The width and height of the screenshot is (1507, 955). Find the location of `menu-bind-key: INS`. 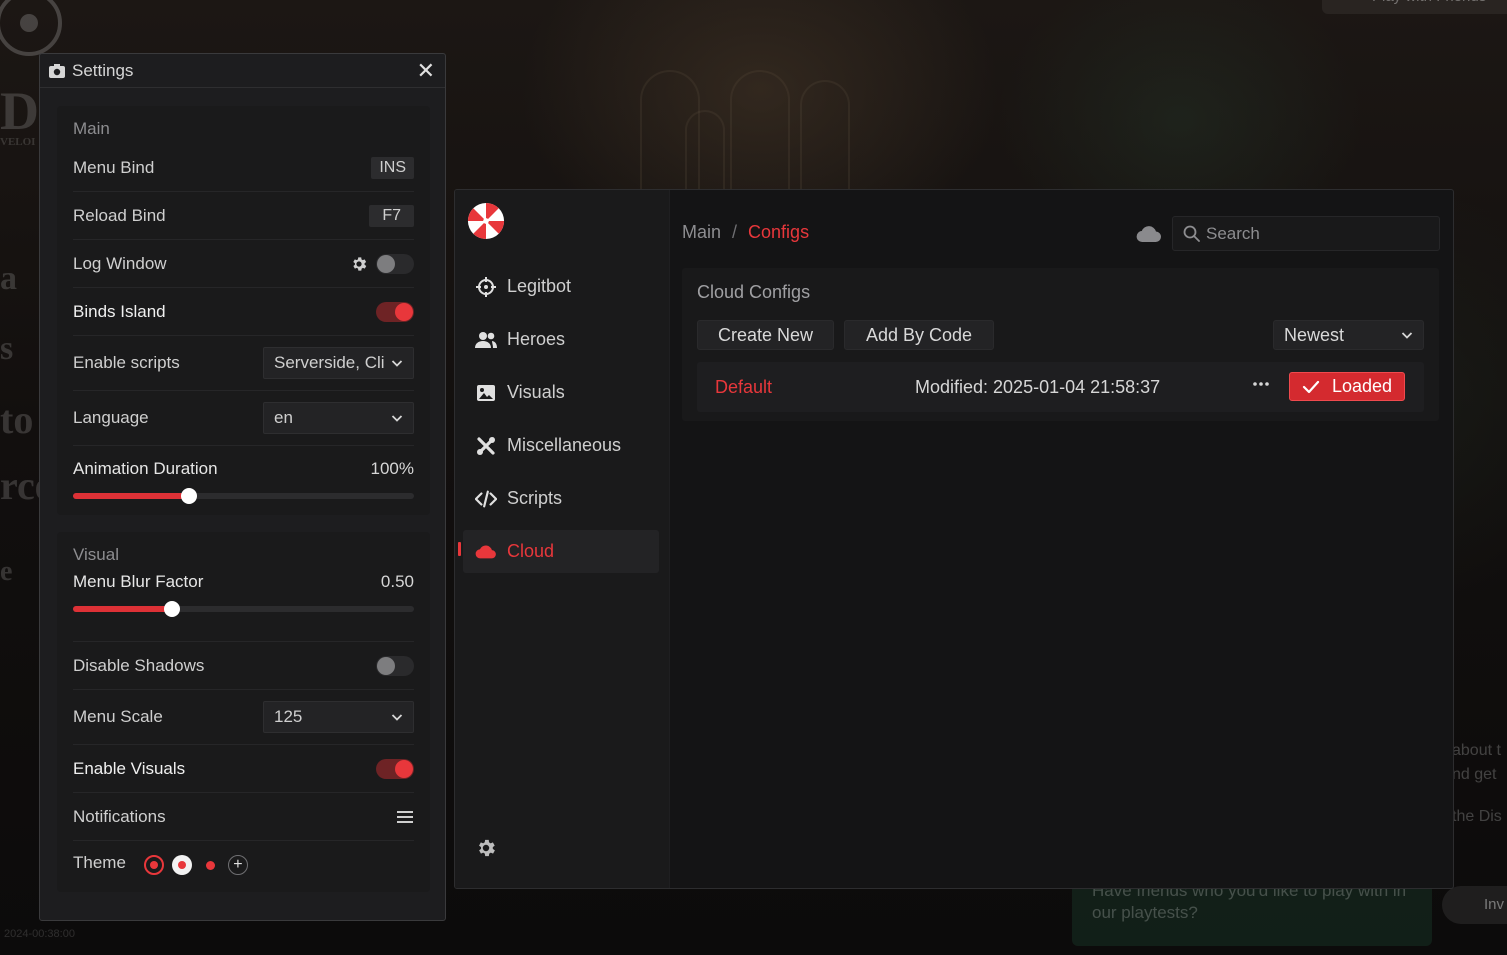

menu-bind-key: INS is located at coordinates (392, 167).